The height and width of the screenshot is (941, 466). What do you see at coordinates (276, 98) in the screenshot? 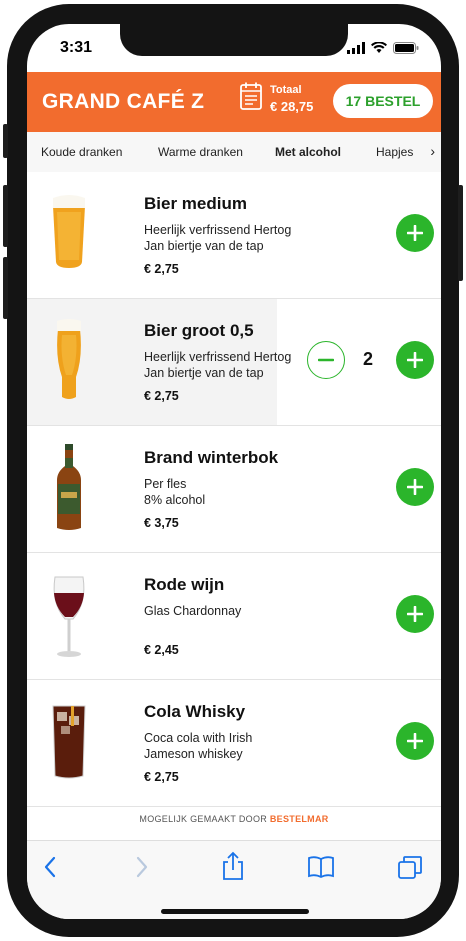
I see `order-total: Totaal € 28,75` at bounding box center [276, 98].